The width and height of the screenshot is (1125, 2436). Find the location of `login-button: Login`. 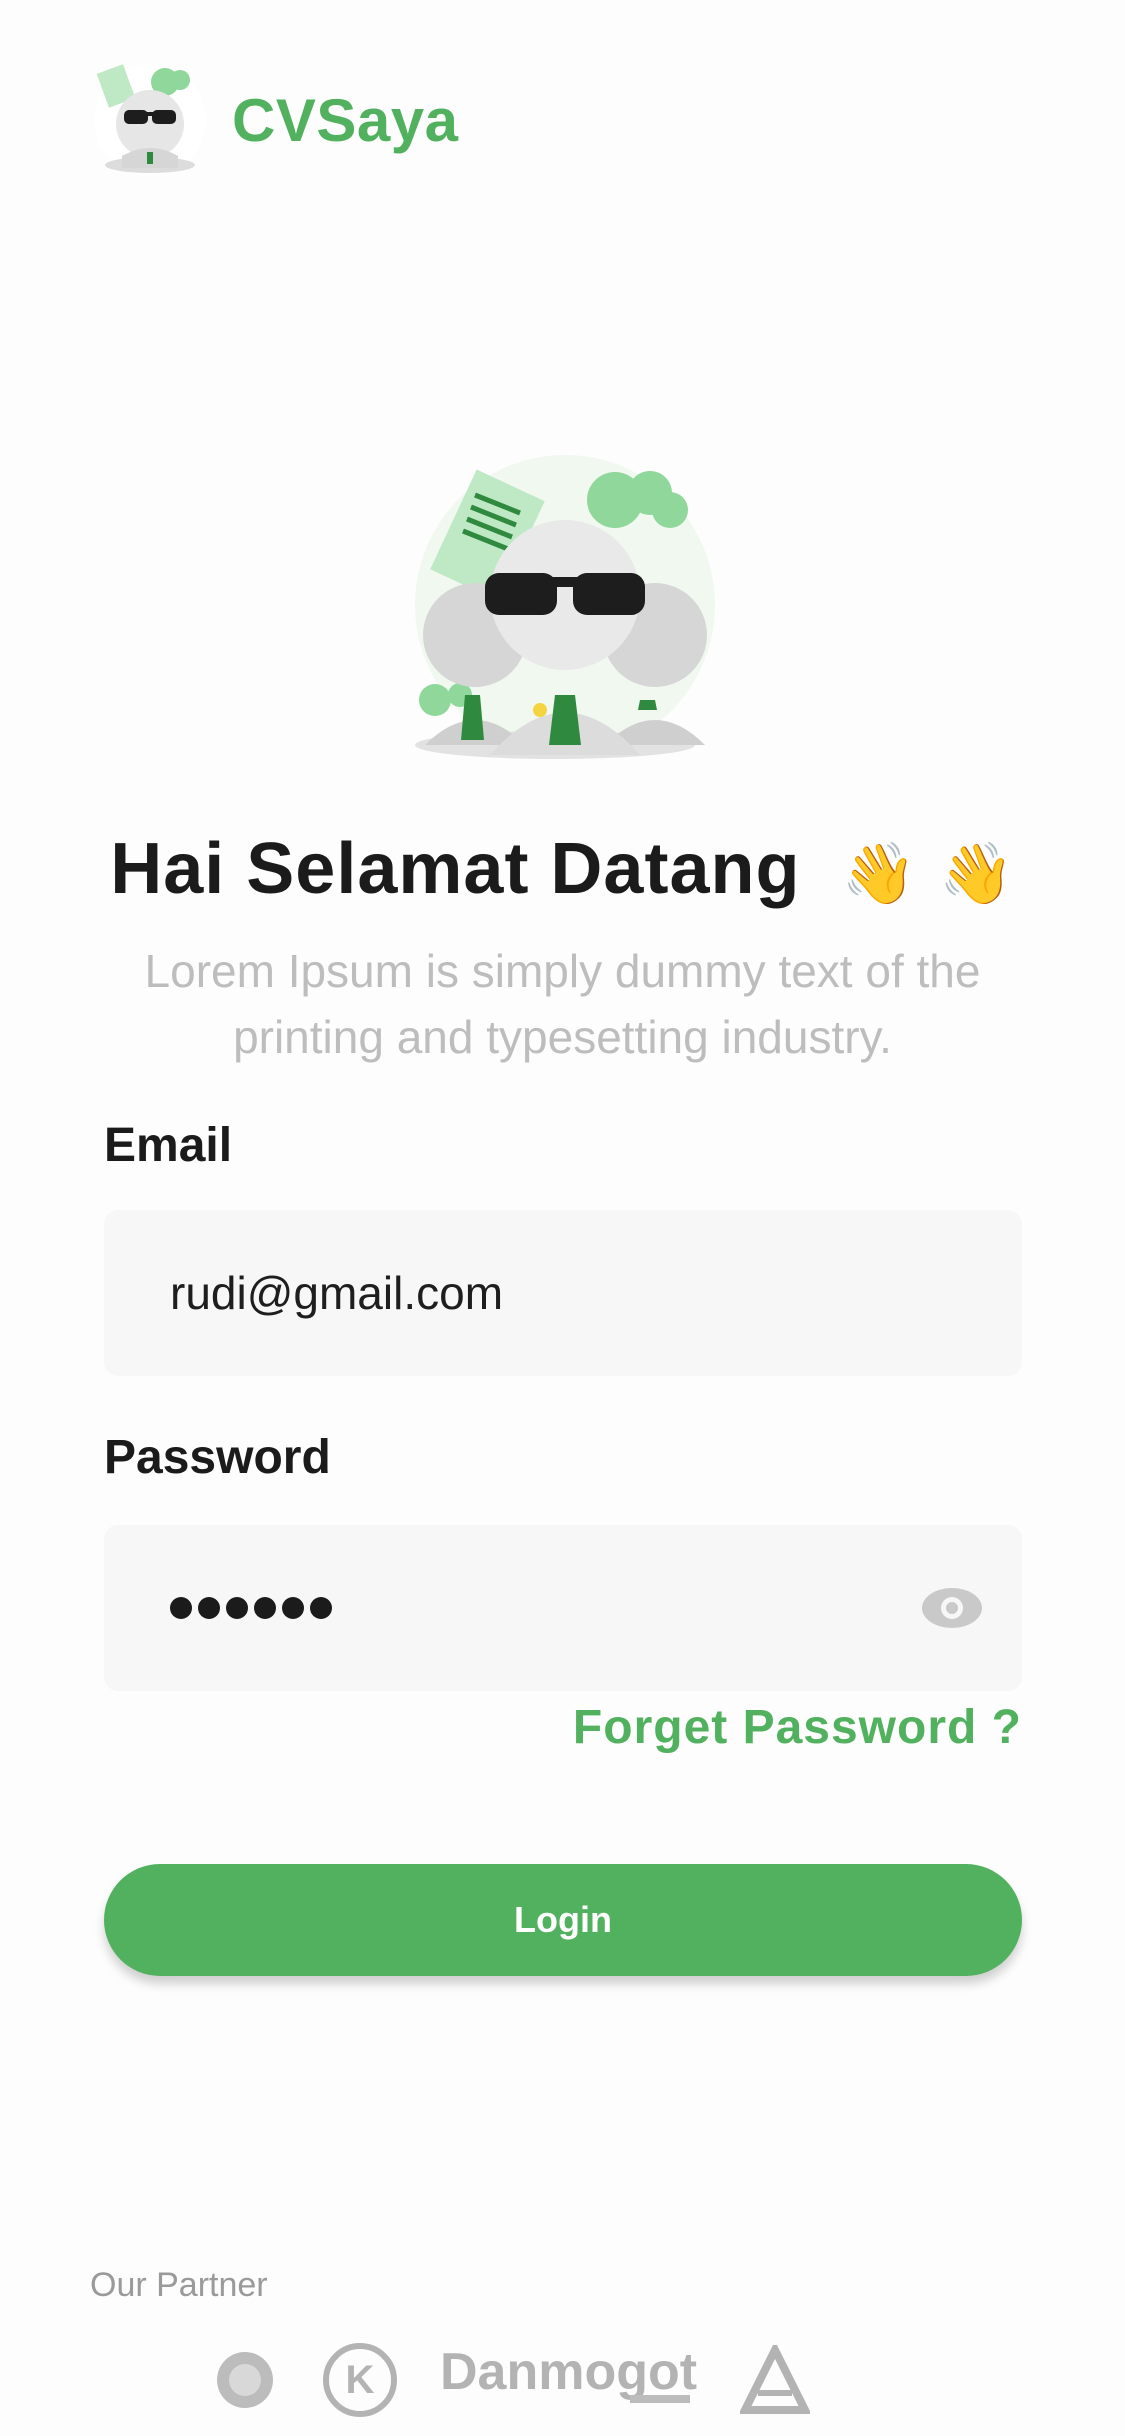

login-button: Login is located at coordinates (563, 1920).